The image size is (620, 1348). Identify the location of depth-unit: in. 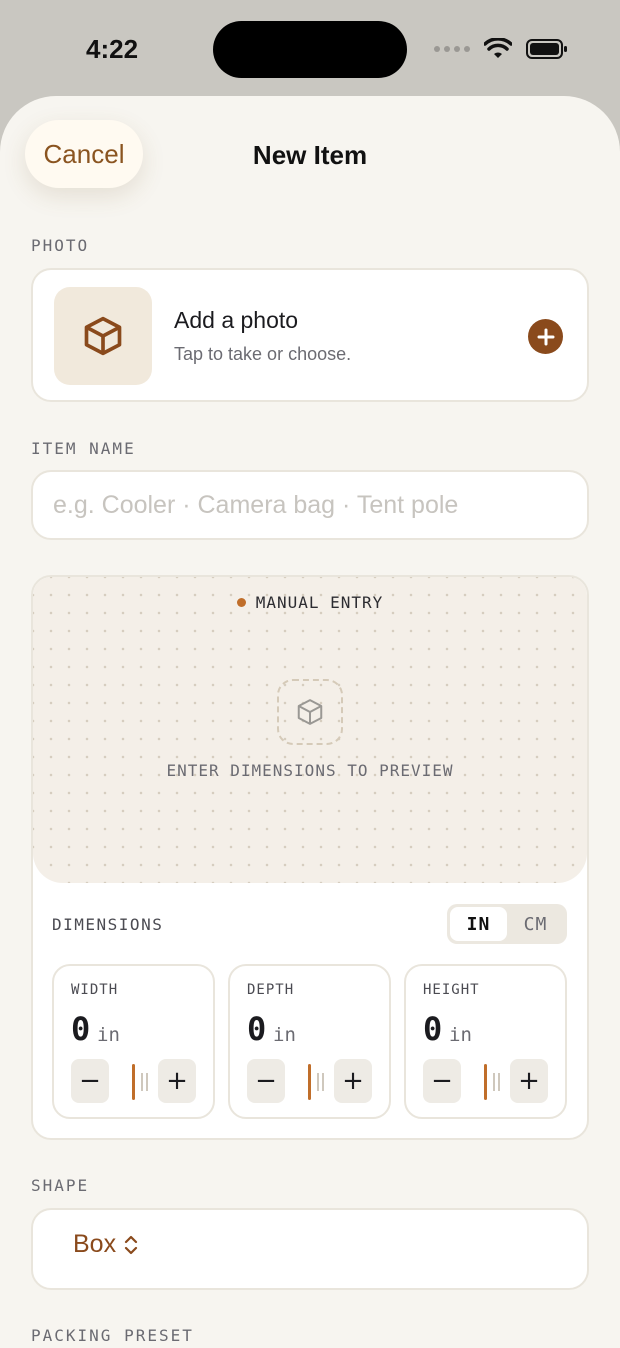
(284, 1035).